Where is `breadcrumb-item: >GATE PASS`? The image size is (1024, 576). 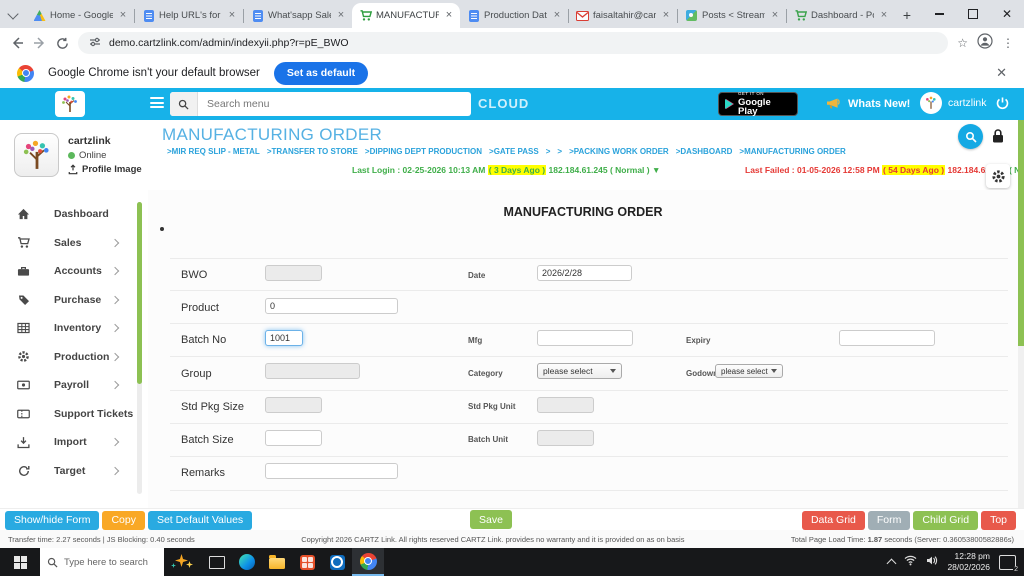
breadcrumb-item: >GATE PASS is located at coordinates (514, 151).